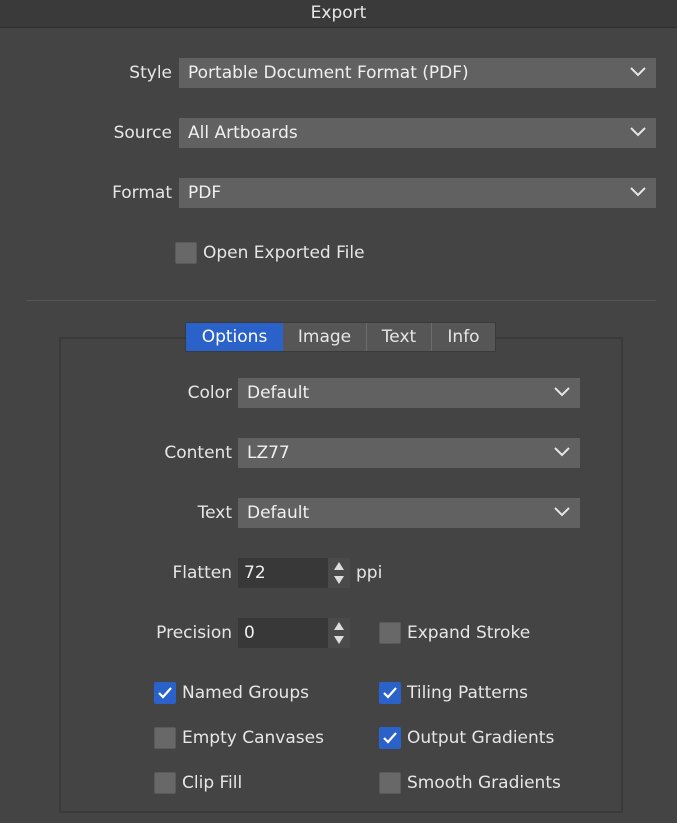  Describe the element at coordinates (186, 253) in the screenshot. I see `open-exported-file-checkbox` at that location.